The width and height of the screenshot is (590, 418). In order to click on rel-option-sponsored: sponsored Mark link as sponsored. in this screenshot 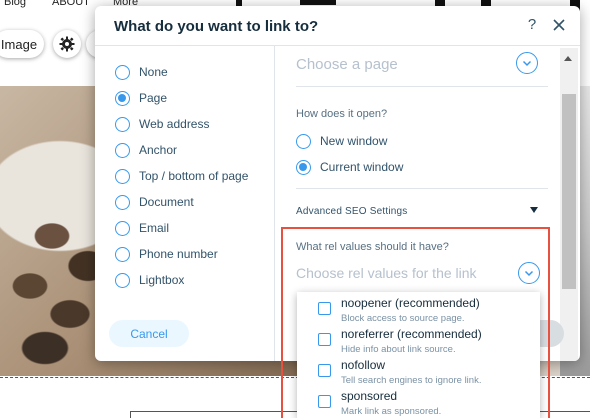, I will do `click(418, 402)`.